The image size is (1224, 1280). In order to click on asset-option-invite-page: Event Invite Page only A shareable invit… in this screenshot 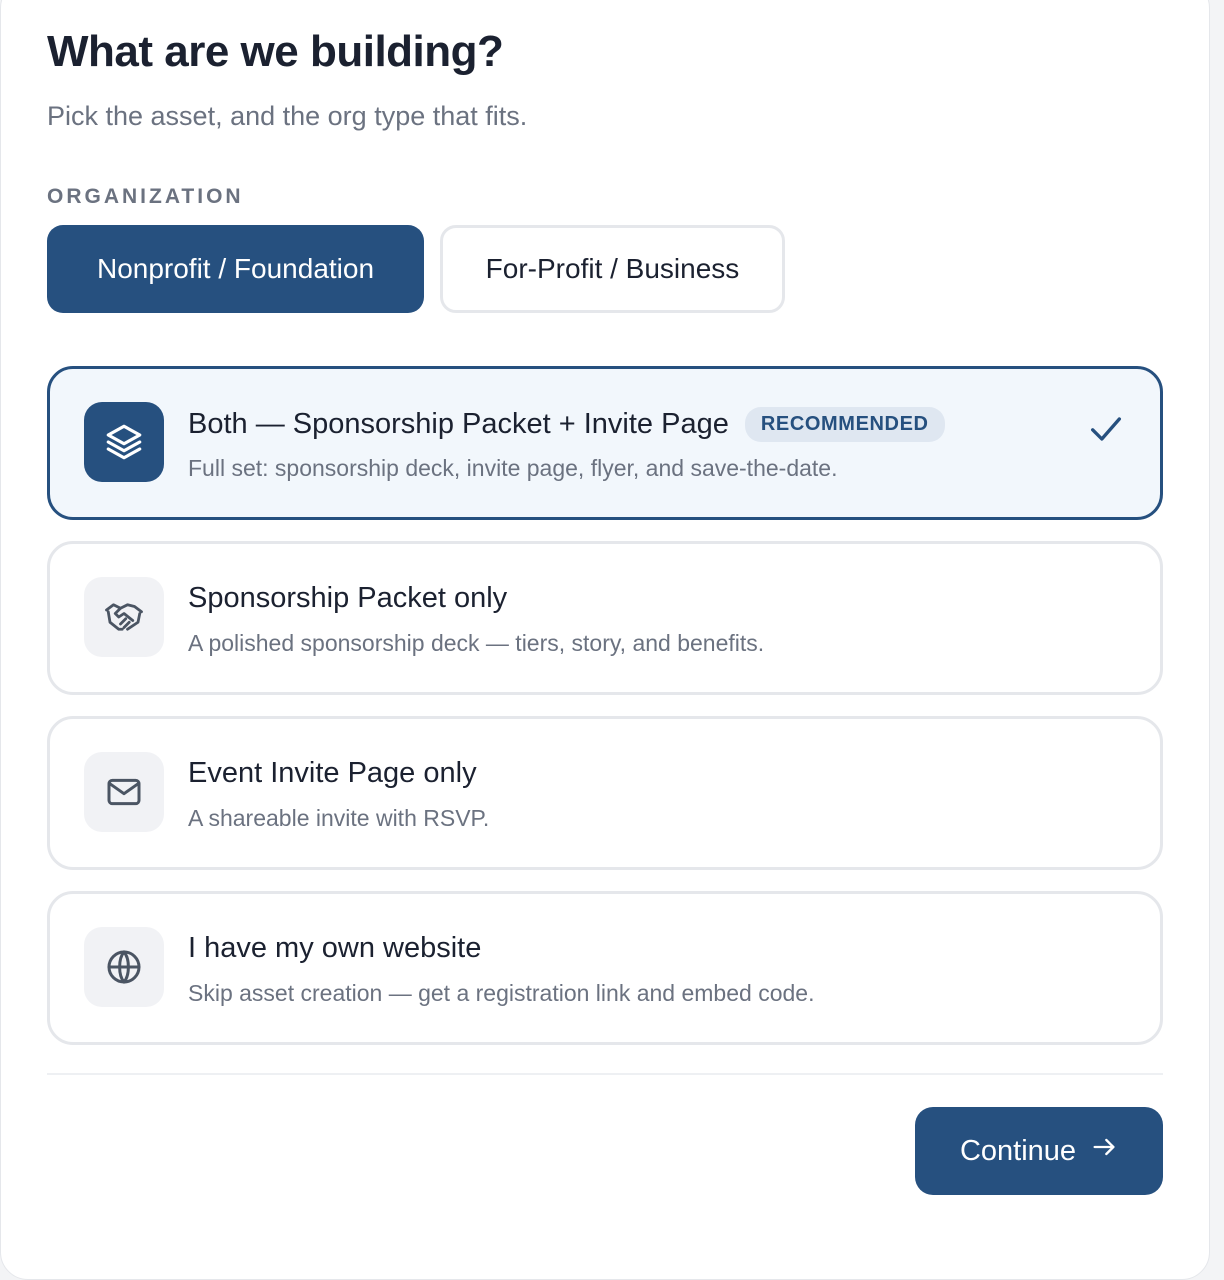, I will do `click(605, 793)`.